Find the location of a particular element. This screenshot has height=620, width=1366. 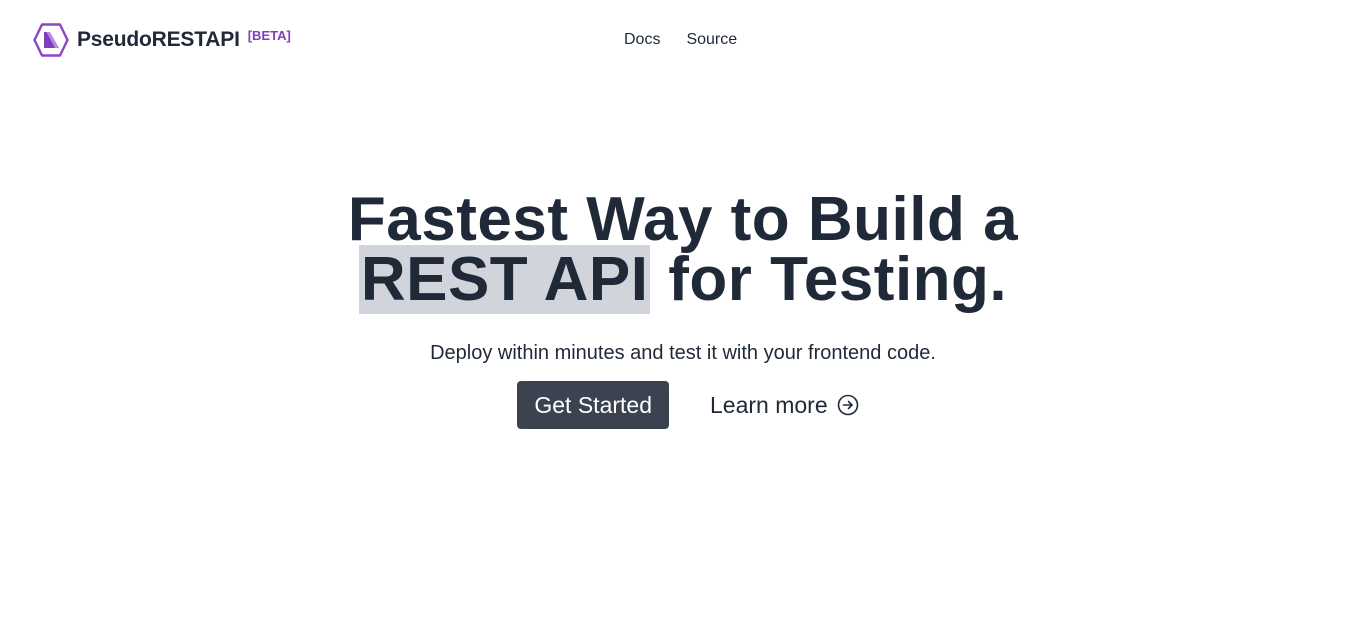

beta-badge: [BETA] is located at coordinates (269, 35).